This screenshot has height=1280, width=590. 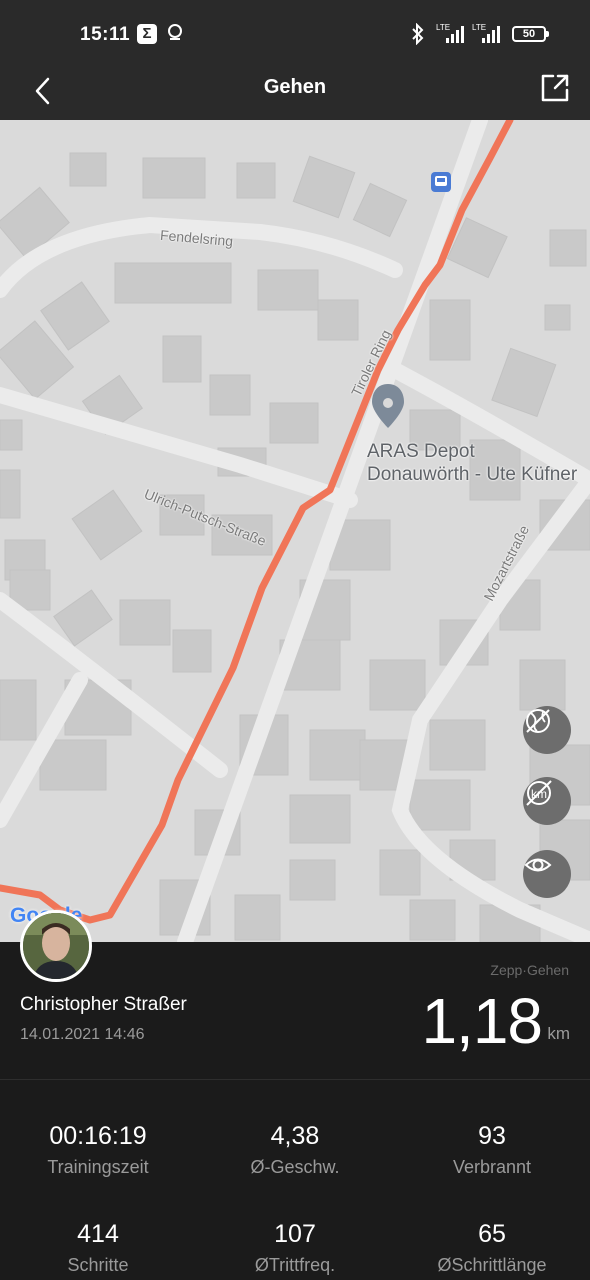 What do you see at coordinates (472, 463) in the screenshot?
I see `poi-label: ARAS Depot Donauwörth - Ute Küfner` at bounding box center [472, 463].